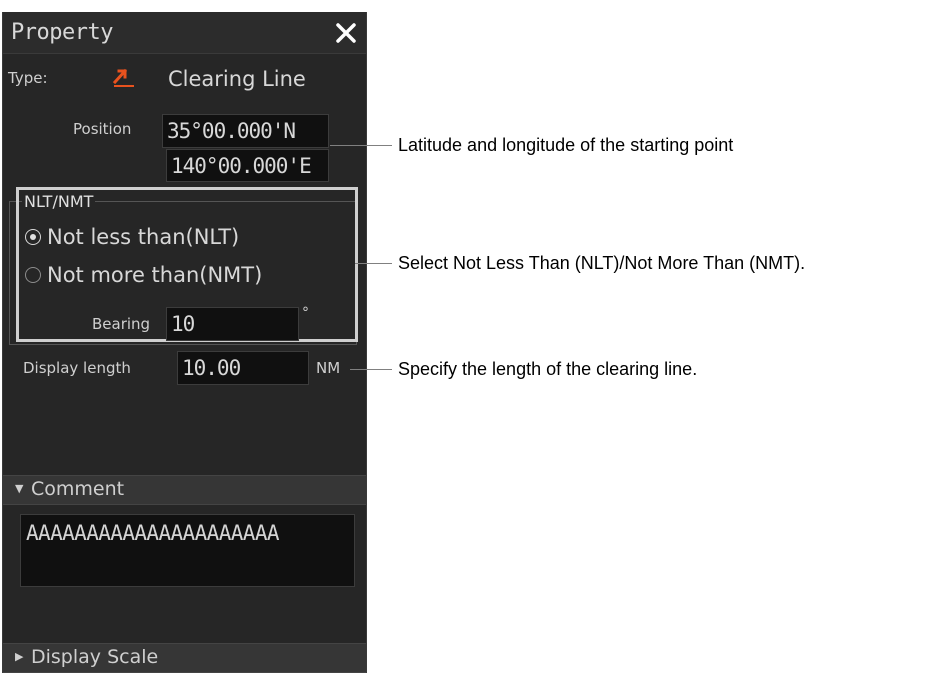  What do you see at coordinates (245, 131) in the screenshot?
I see `latitude-field: 35°00.000'N` at bounding box center [245, 131].